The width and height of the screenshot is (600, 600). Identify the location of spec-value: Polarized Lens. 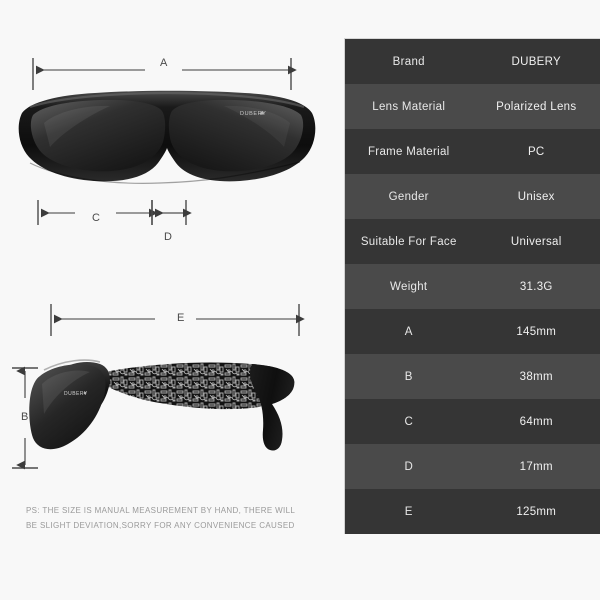
(536, 106).